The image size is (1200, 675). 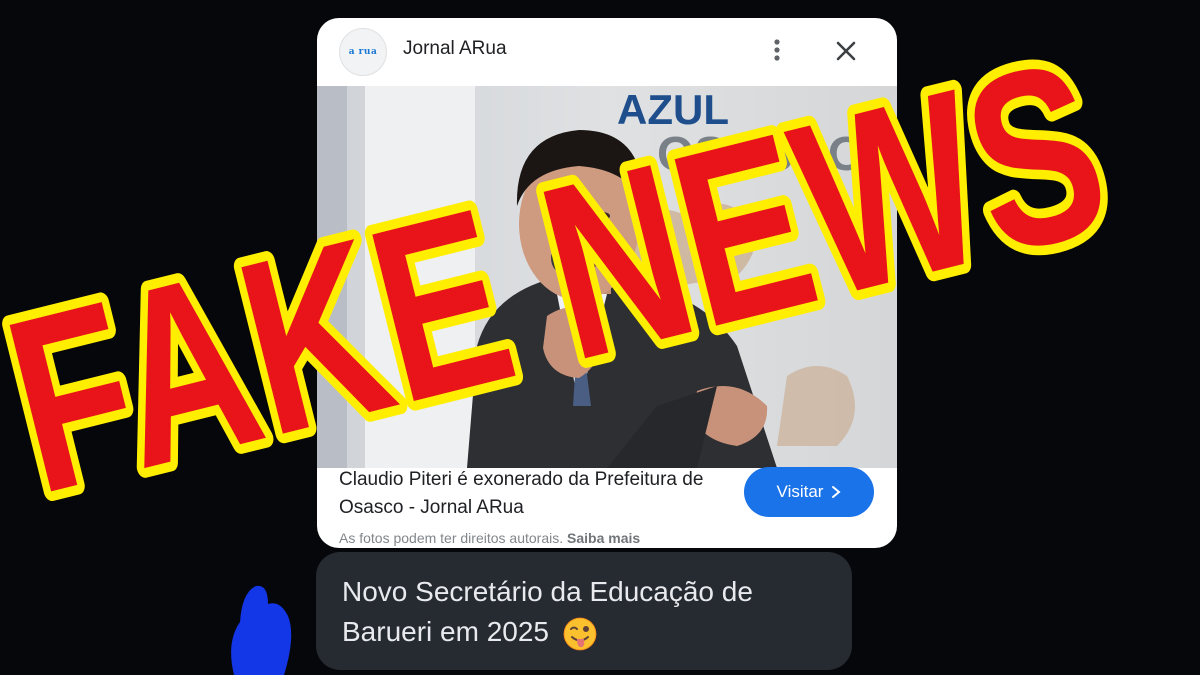 I want to click on copyright-text: As fotos podem ter direitos autorais., so click(x=451, y=538).